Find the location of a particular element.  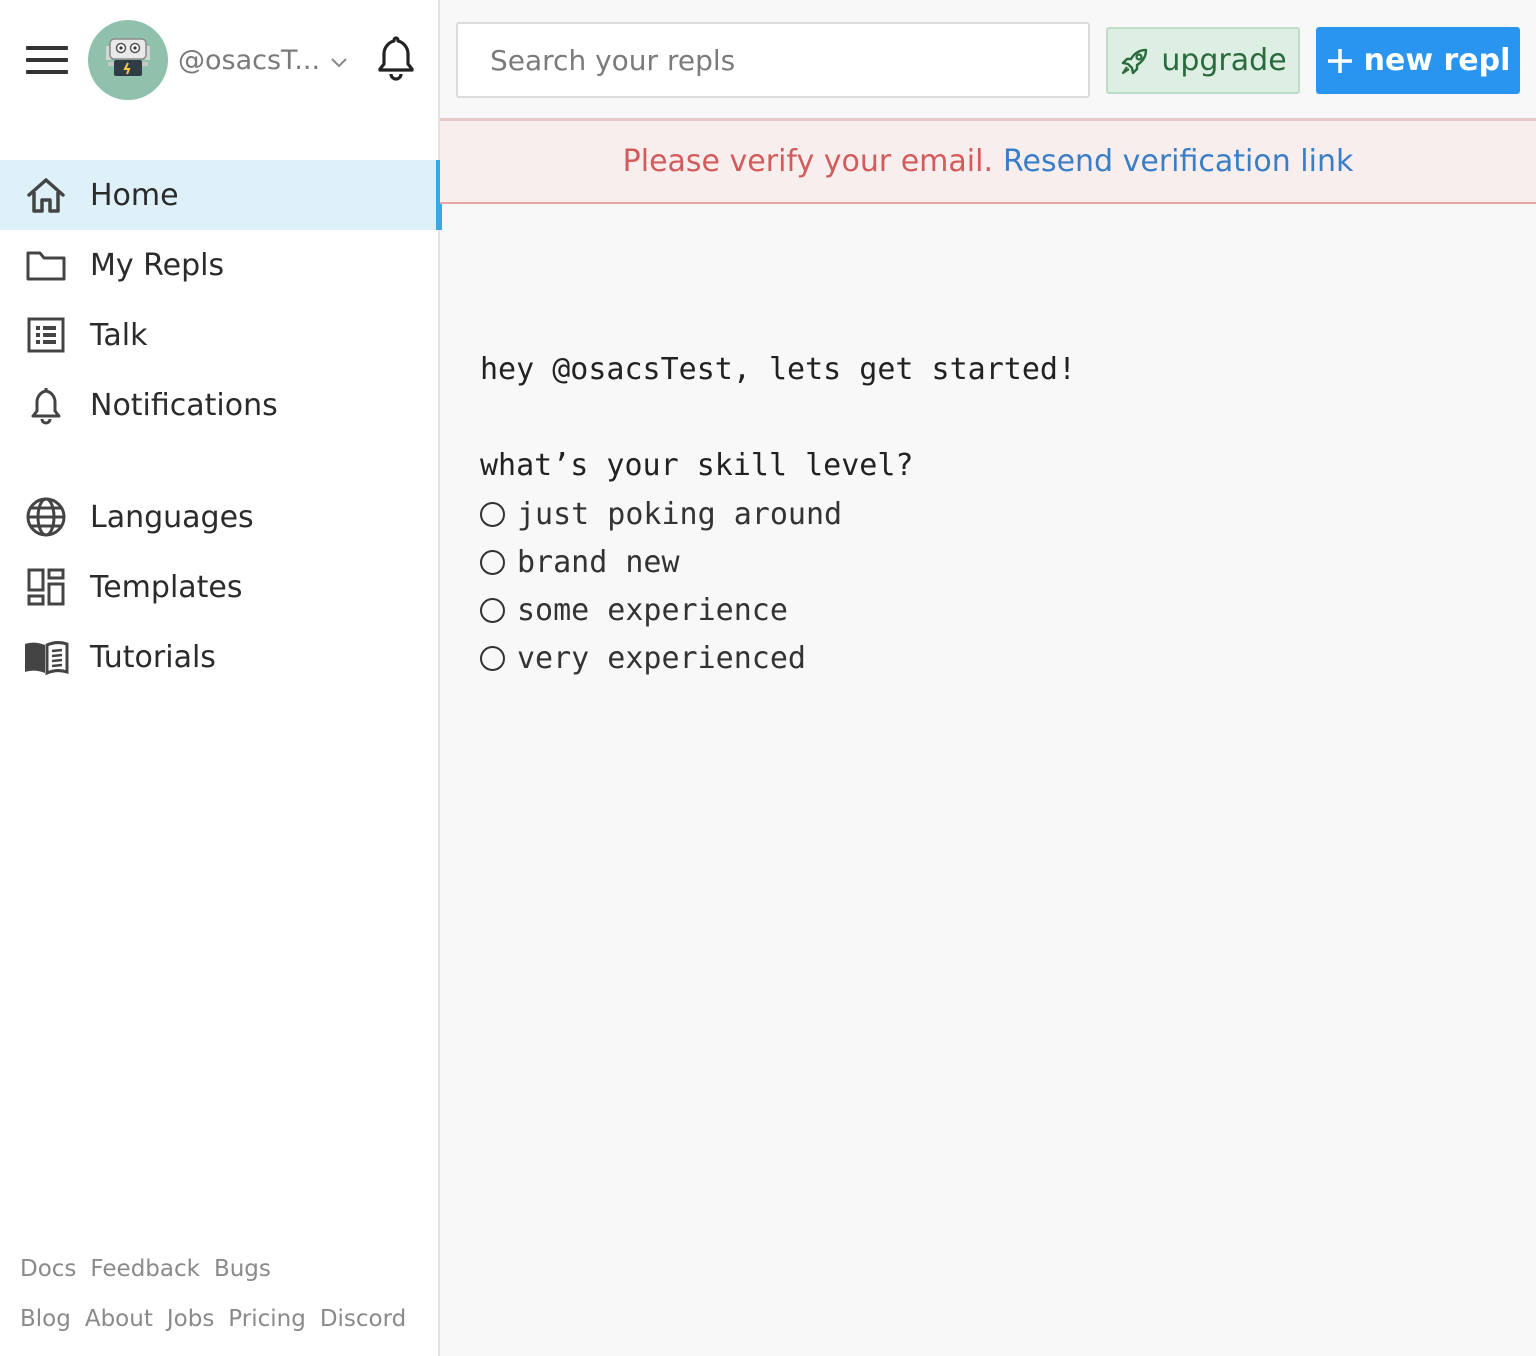

footer-links-row-1: Docs Feedback Bugs is located at coordinates (230, 1269).